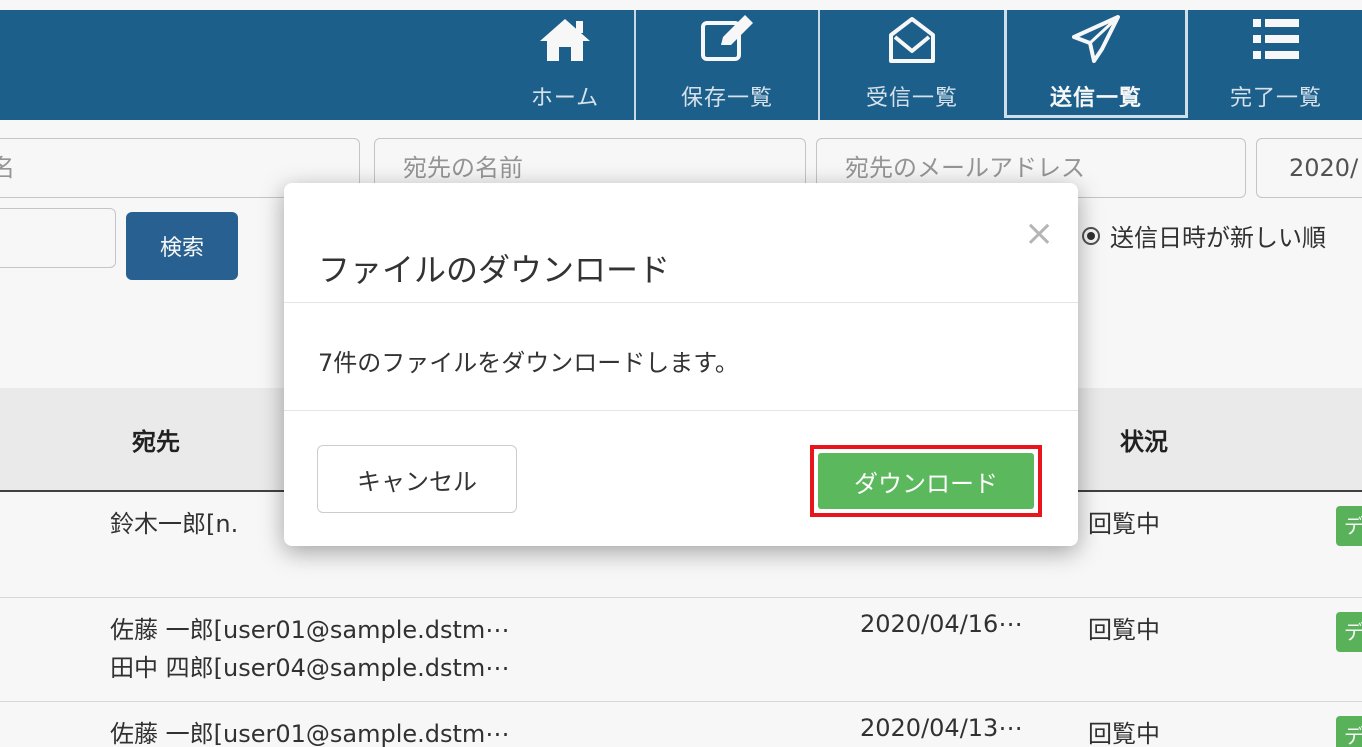  Describe the element at coordinates (417, 479) in the screenshot. I see `cancel-button: キャンセル` at that location.